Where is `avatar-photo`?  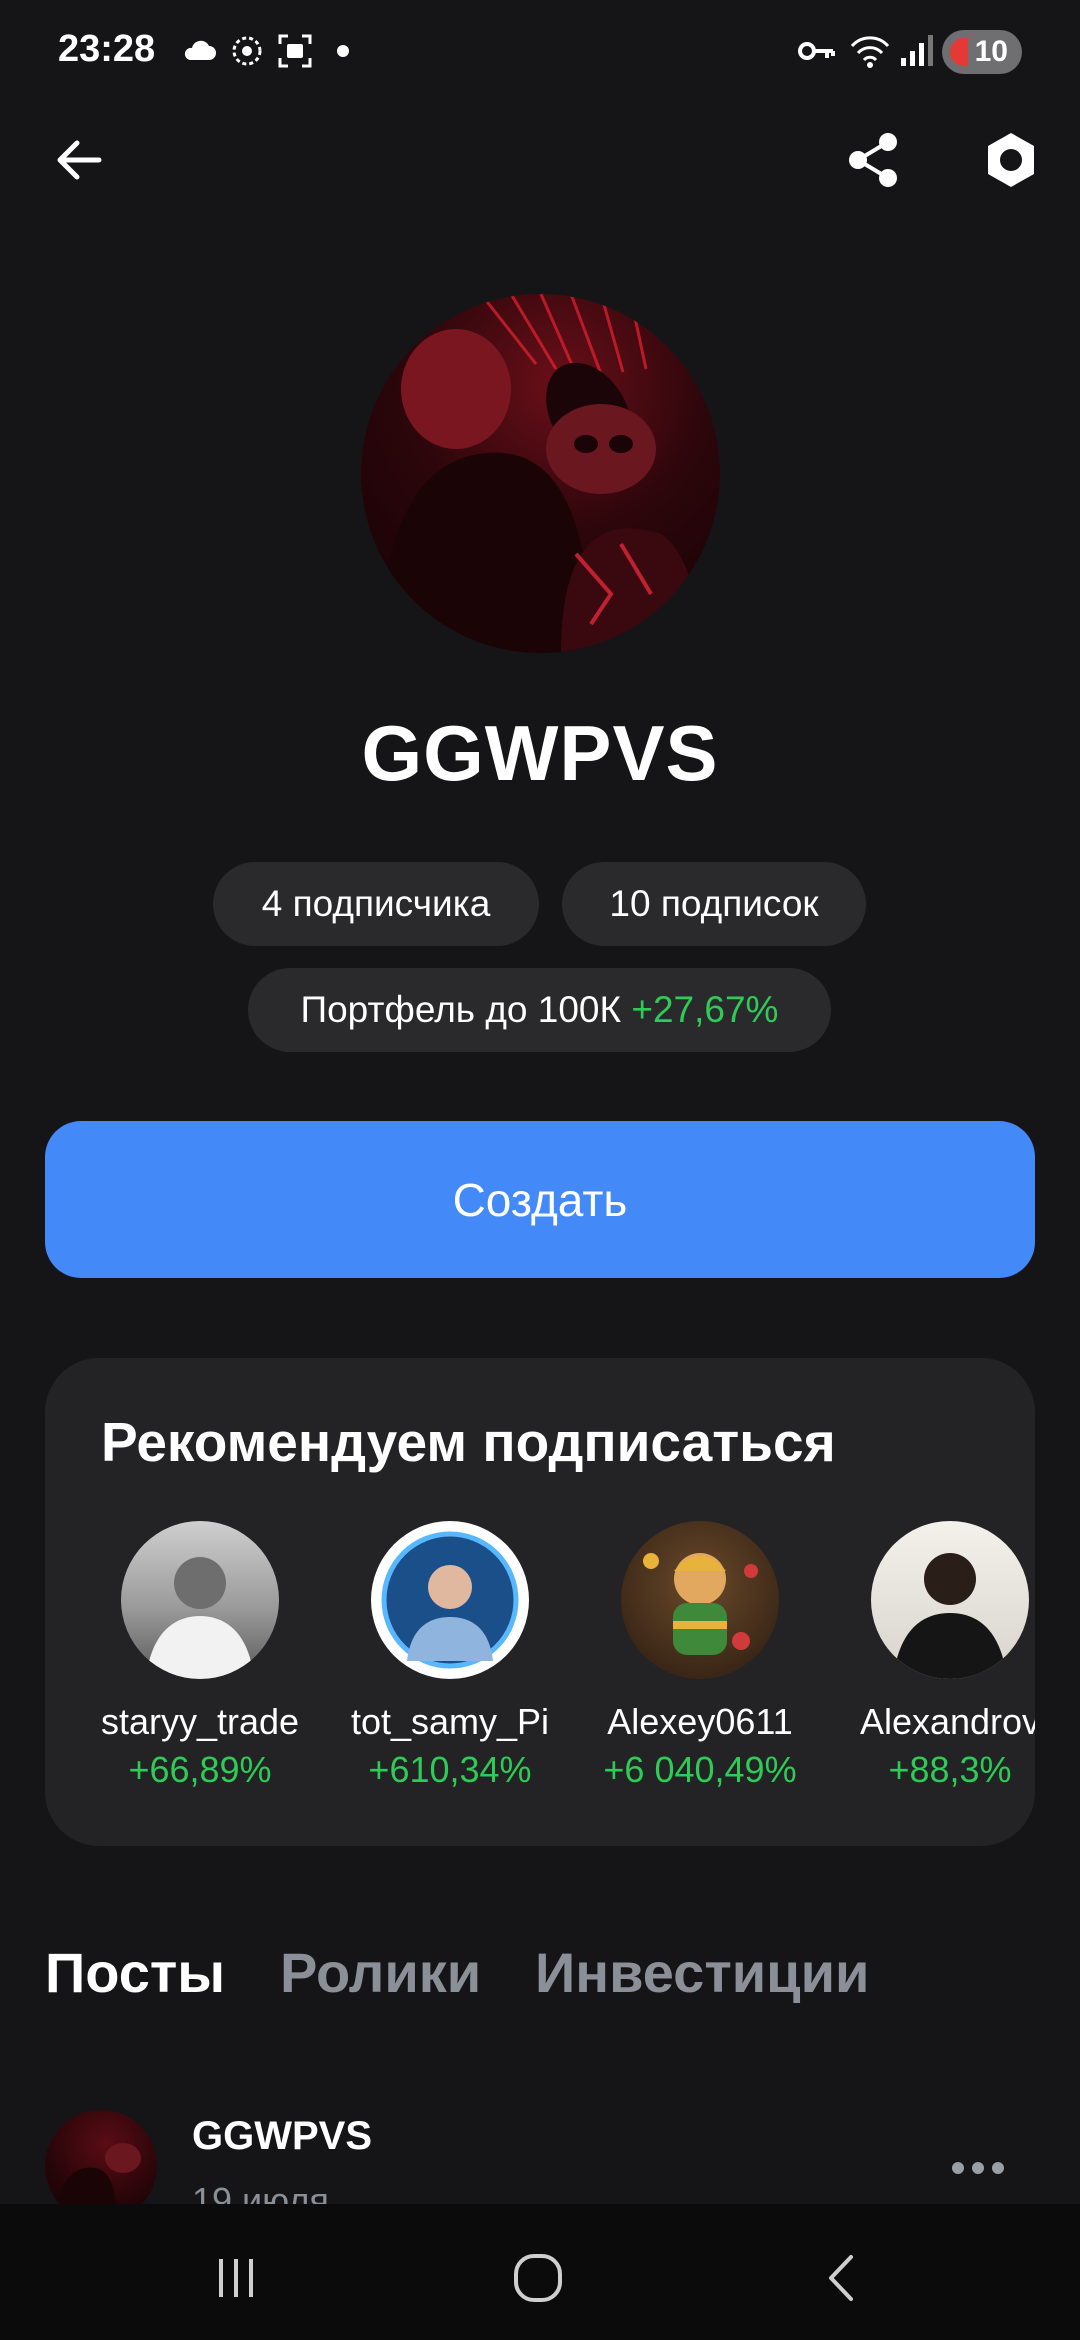
avatar-photo is located at coordinates (541, 473).